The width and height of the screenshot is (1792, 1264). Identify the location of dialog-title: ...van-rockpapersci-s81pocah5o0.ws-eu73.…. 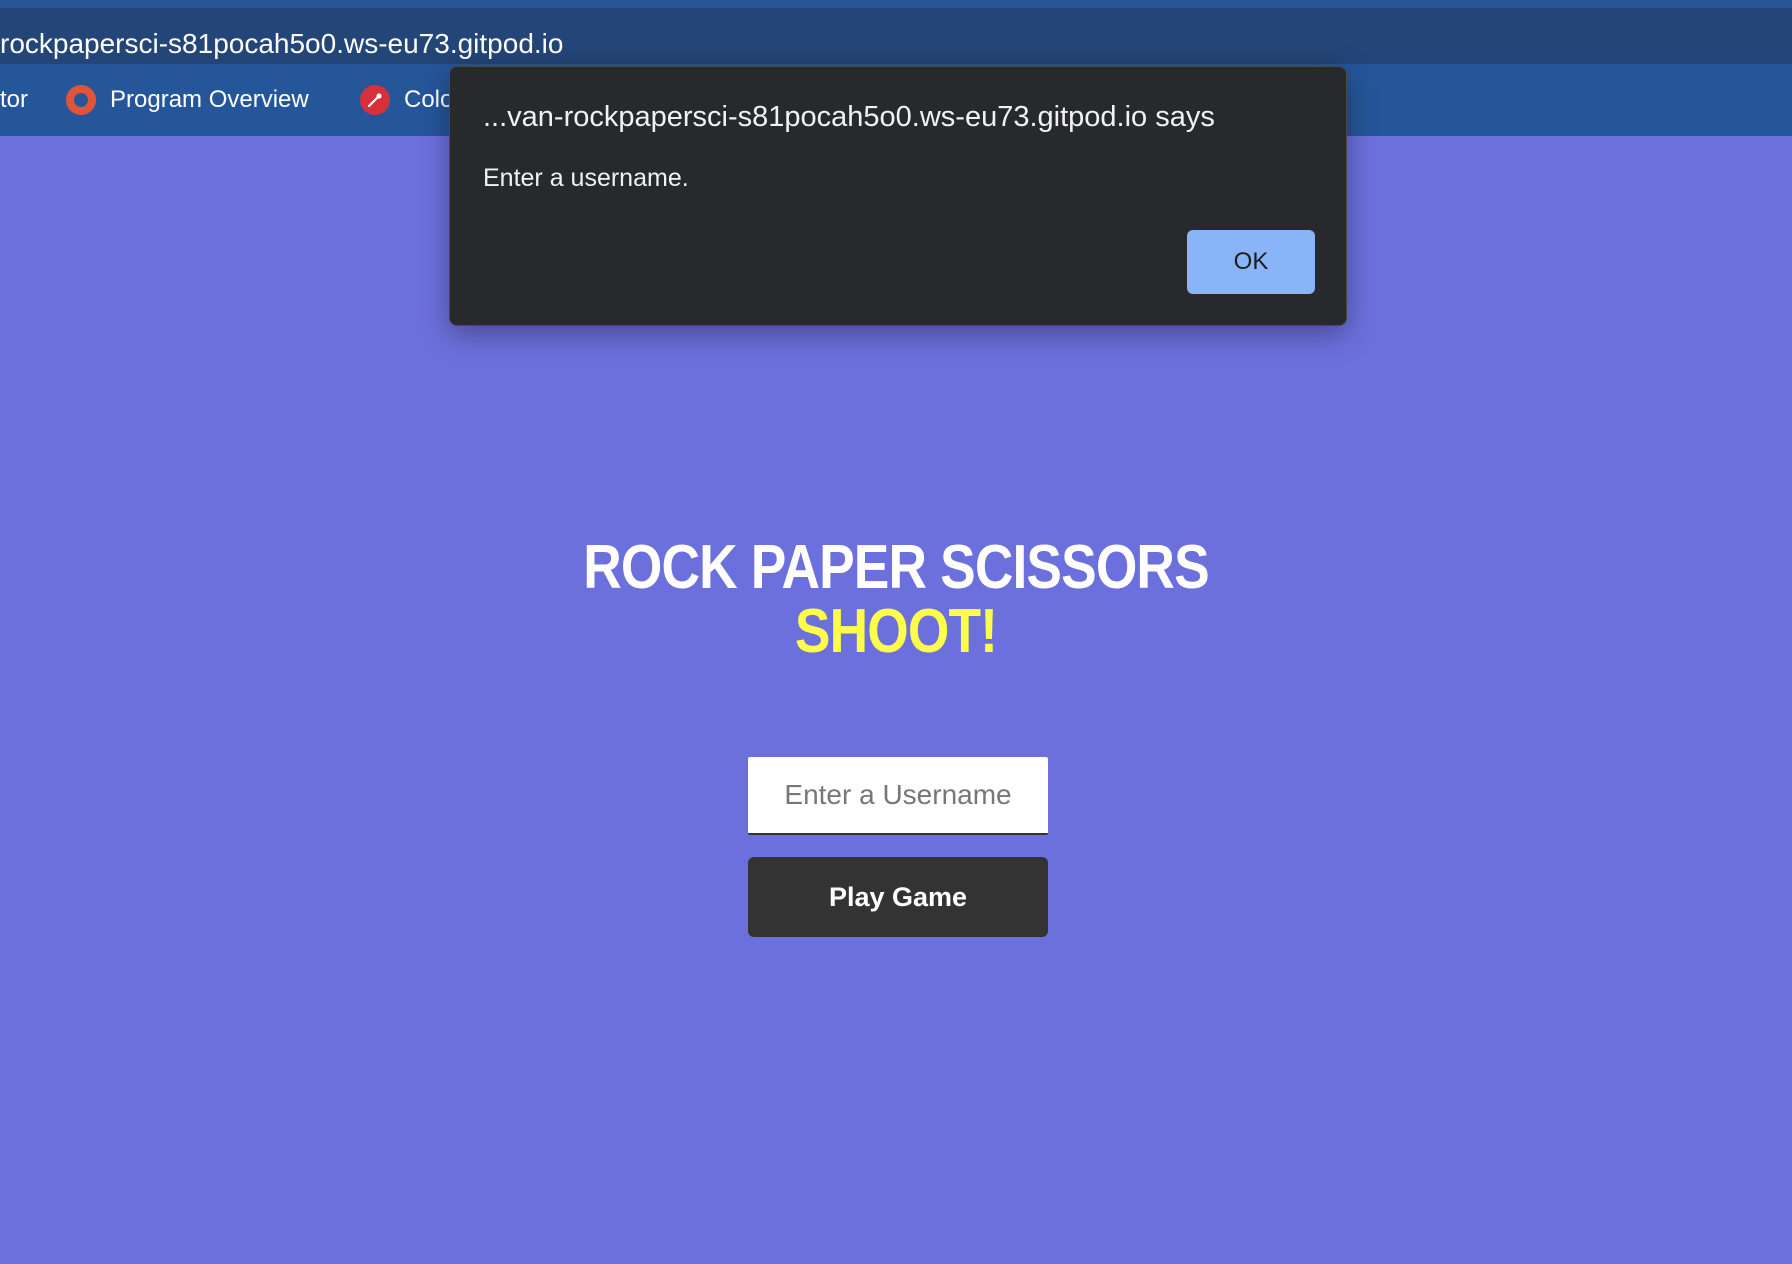
(849, 117).